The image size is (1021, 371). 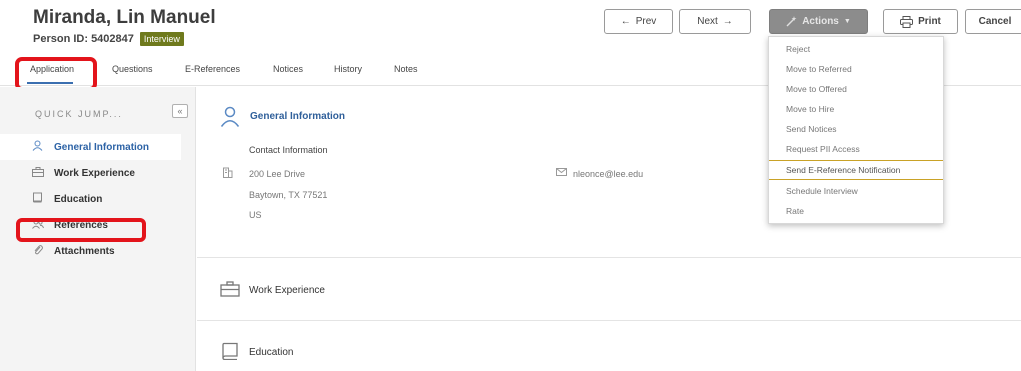 What do you see at coordinates (406, 69) in the screenshot?
I see `tab-notes: Notes` at bounding box center [406, 69].